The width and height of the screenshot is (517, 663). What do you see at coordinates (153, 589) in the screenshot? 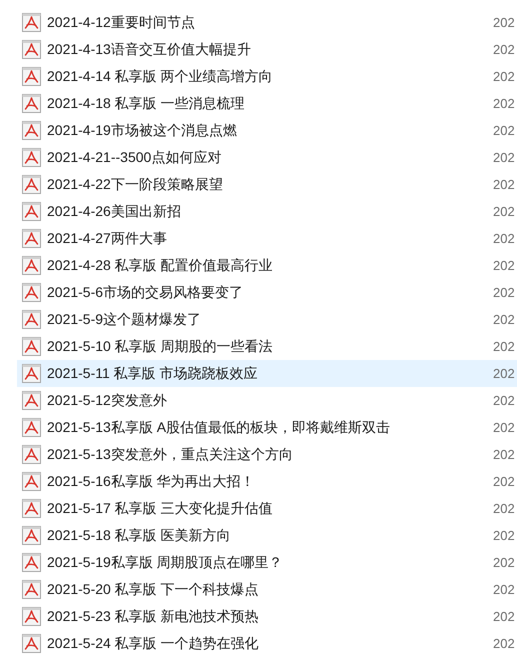
I see `file-name: 2021-5-20 私享版 下一个科技爆点` at bounding box center [153, 589].